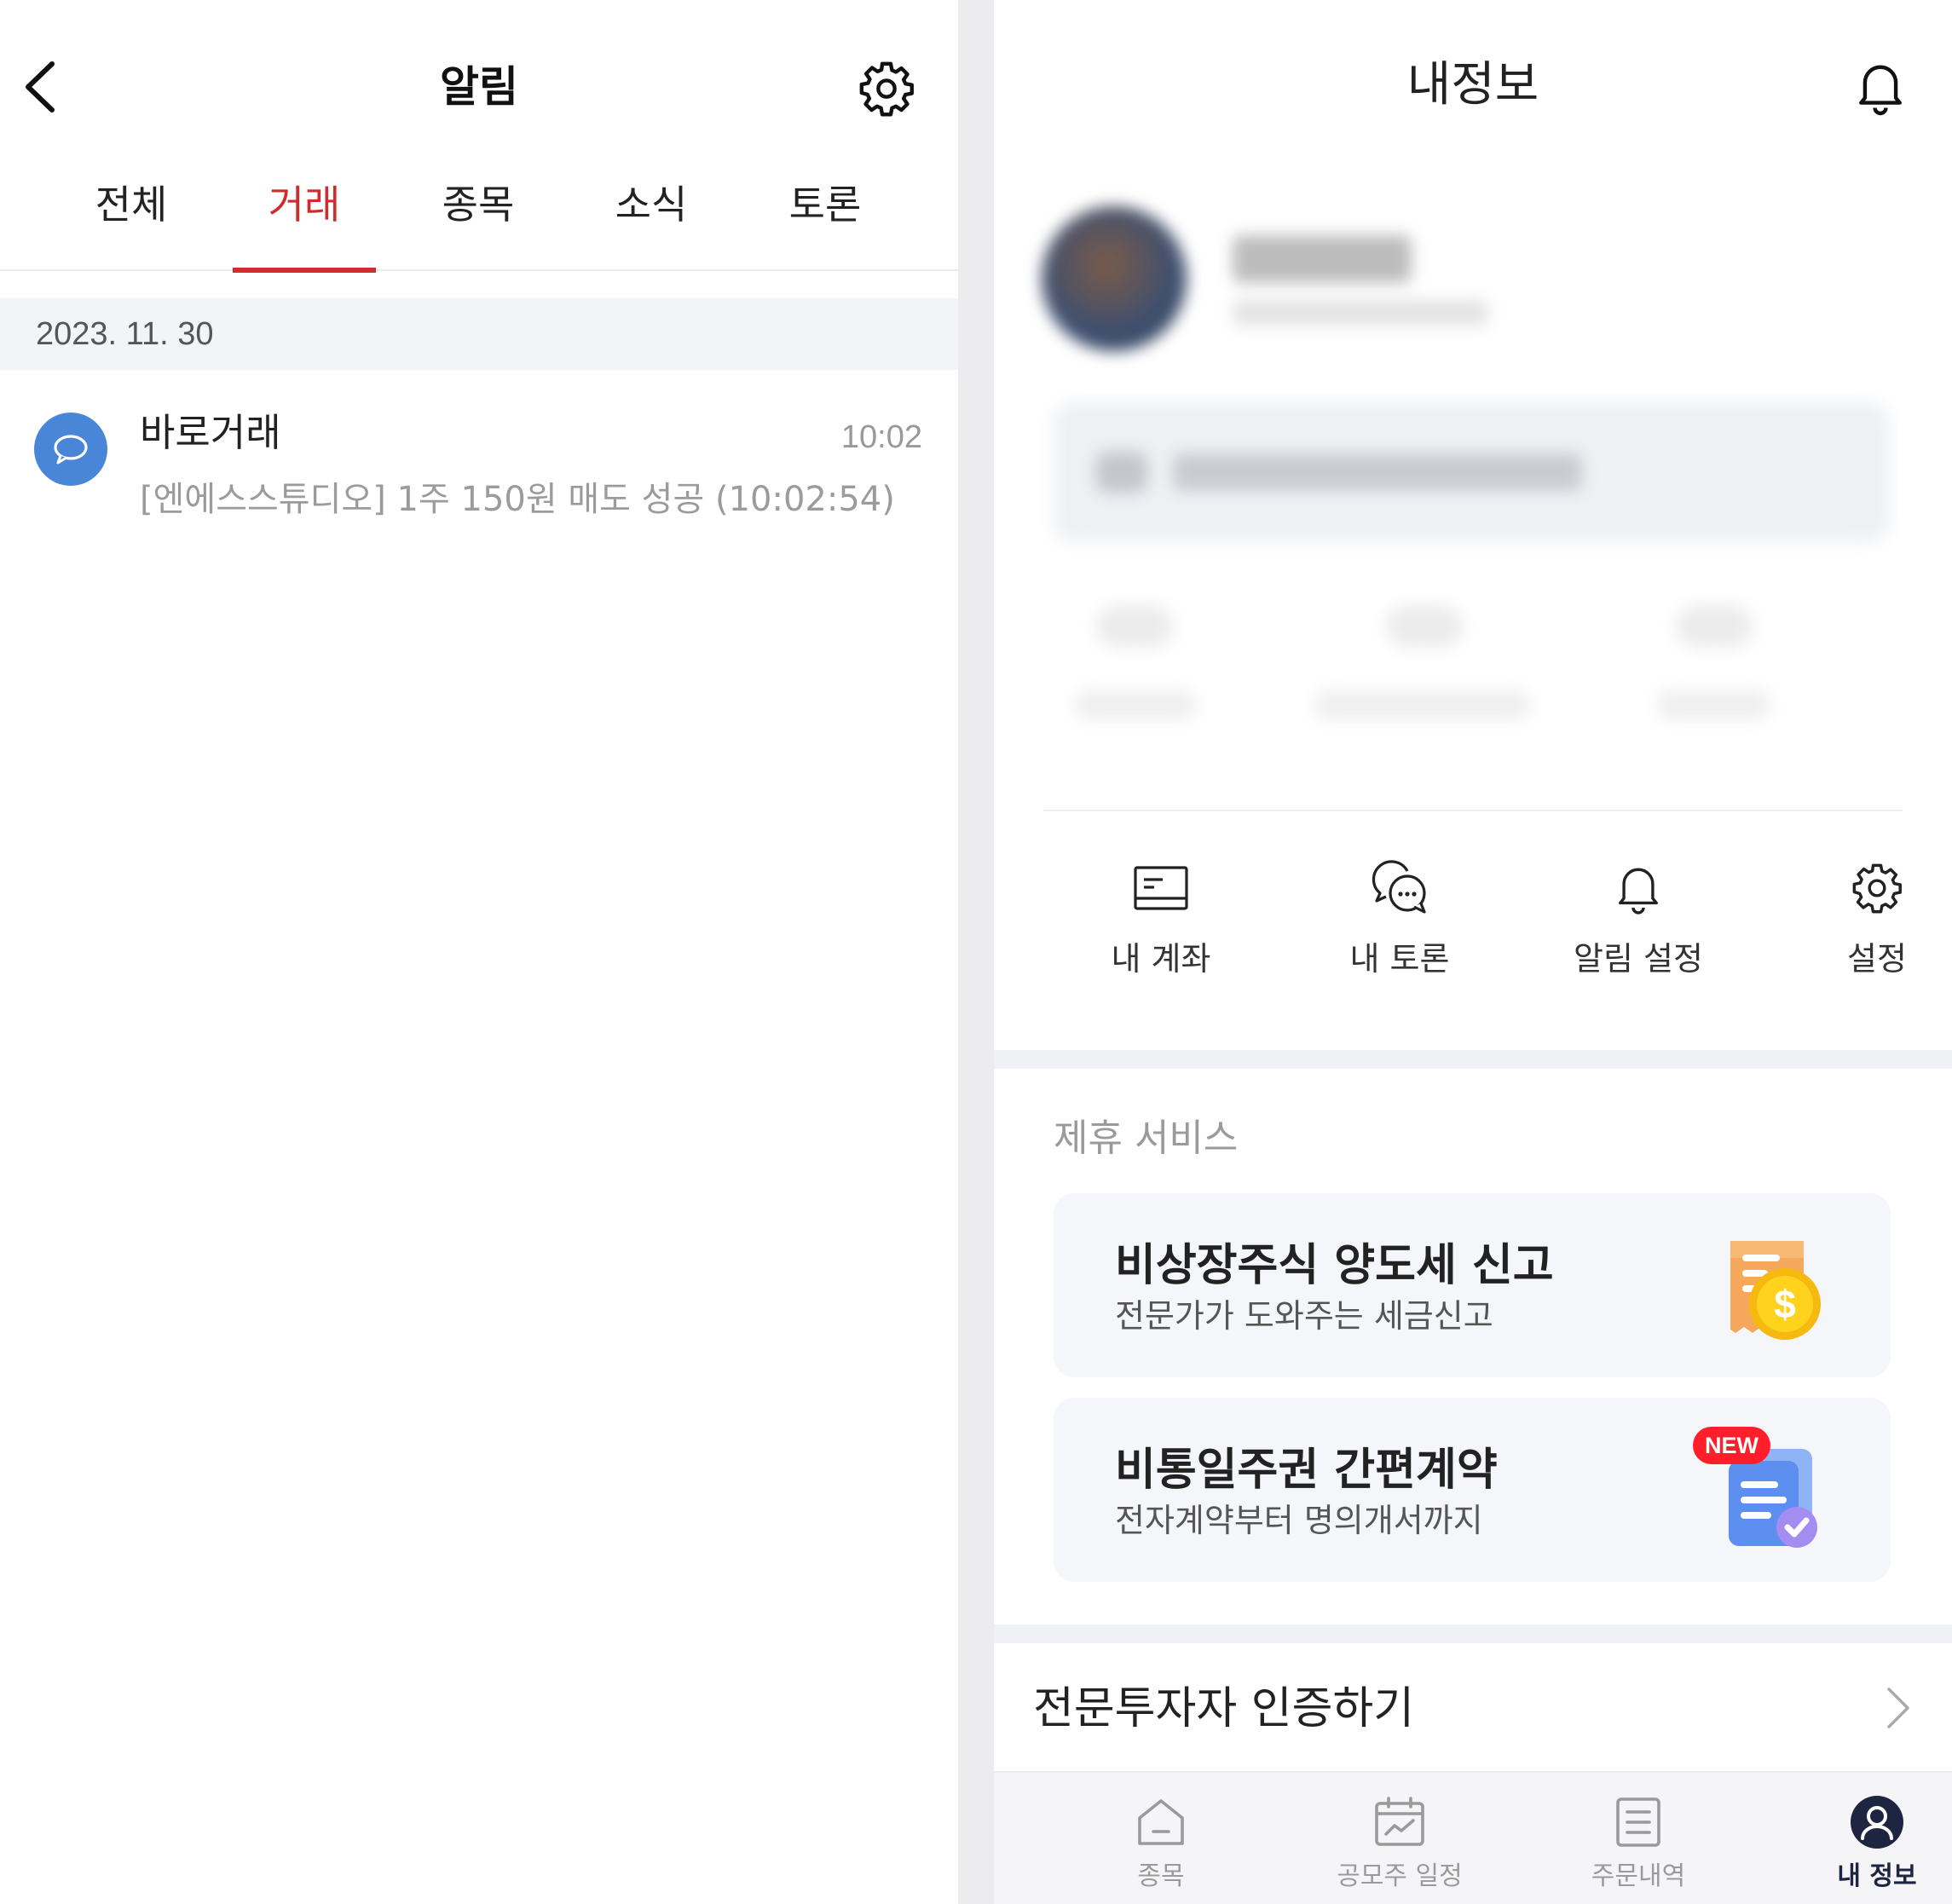 This screenshot has height=1904, width=1952. What do you see at coordinates (1399, 959) in the screenshot?
I see `my-discussion-label: 내 토론` at bounding box center [1399, 959].